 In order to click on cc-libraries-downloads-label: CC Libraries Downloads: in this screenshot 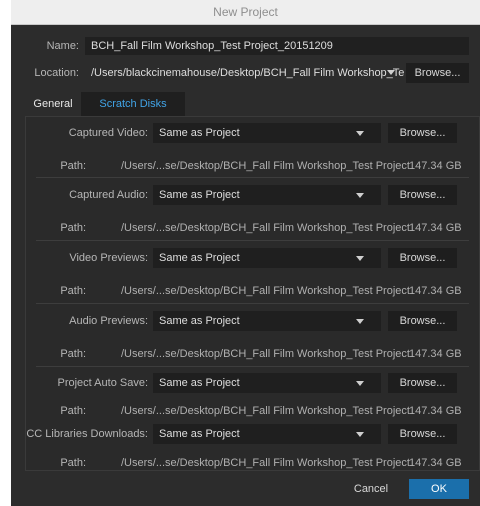, I will do `click(87, 434)`.